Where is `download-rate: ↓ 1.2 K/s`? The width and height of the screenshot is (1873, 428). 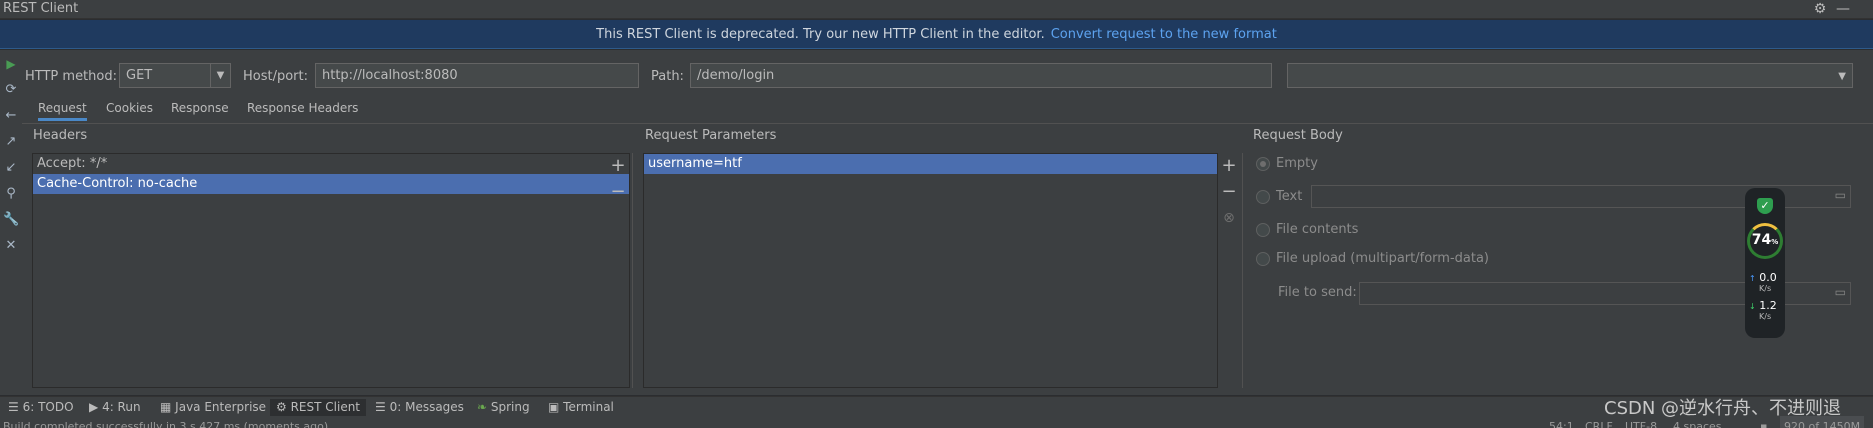 download-rate: ↓ 1.2 K/s is located at coordinates (1763, 310).